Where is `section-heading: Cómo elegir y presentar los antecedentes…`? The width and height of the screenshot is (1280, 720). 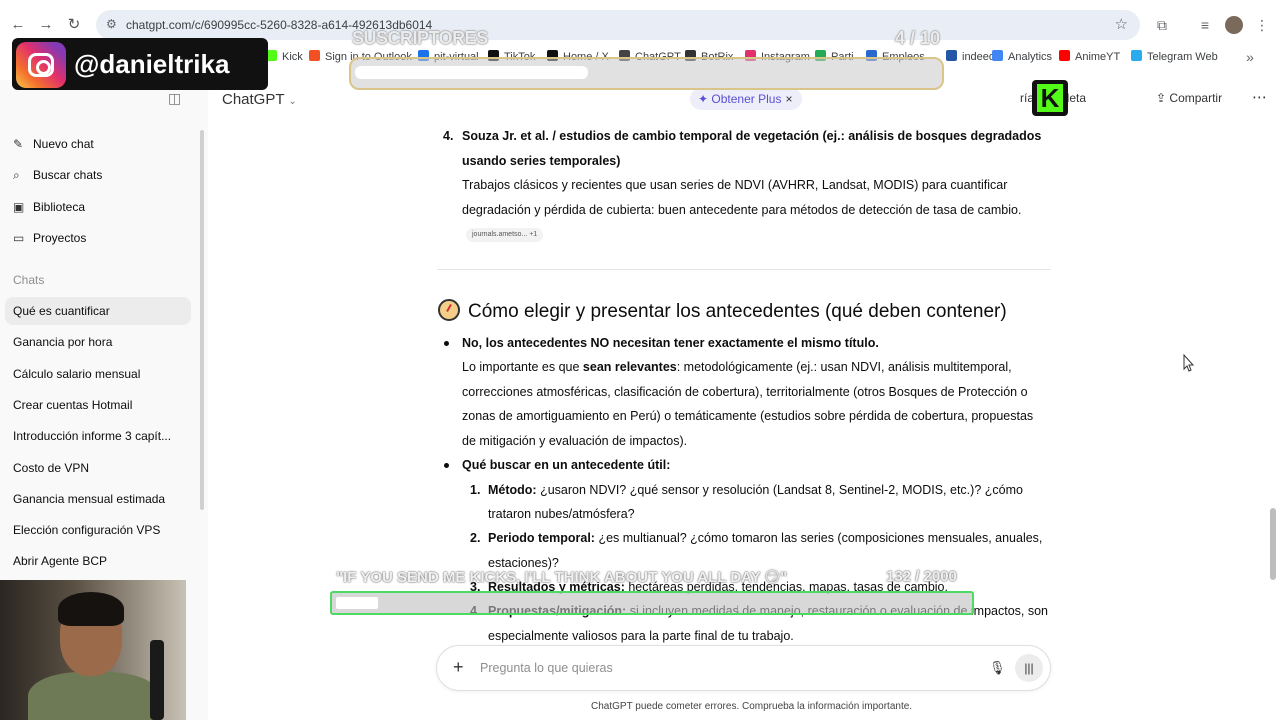 section-heading: Cómo elegir y presentar los antecedentes… is located at coordinates (722, 311).